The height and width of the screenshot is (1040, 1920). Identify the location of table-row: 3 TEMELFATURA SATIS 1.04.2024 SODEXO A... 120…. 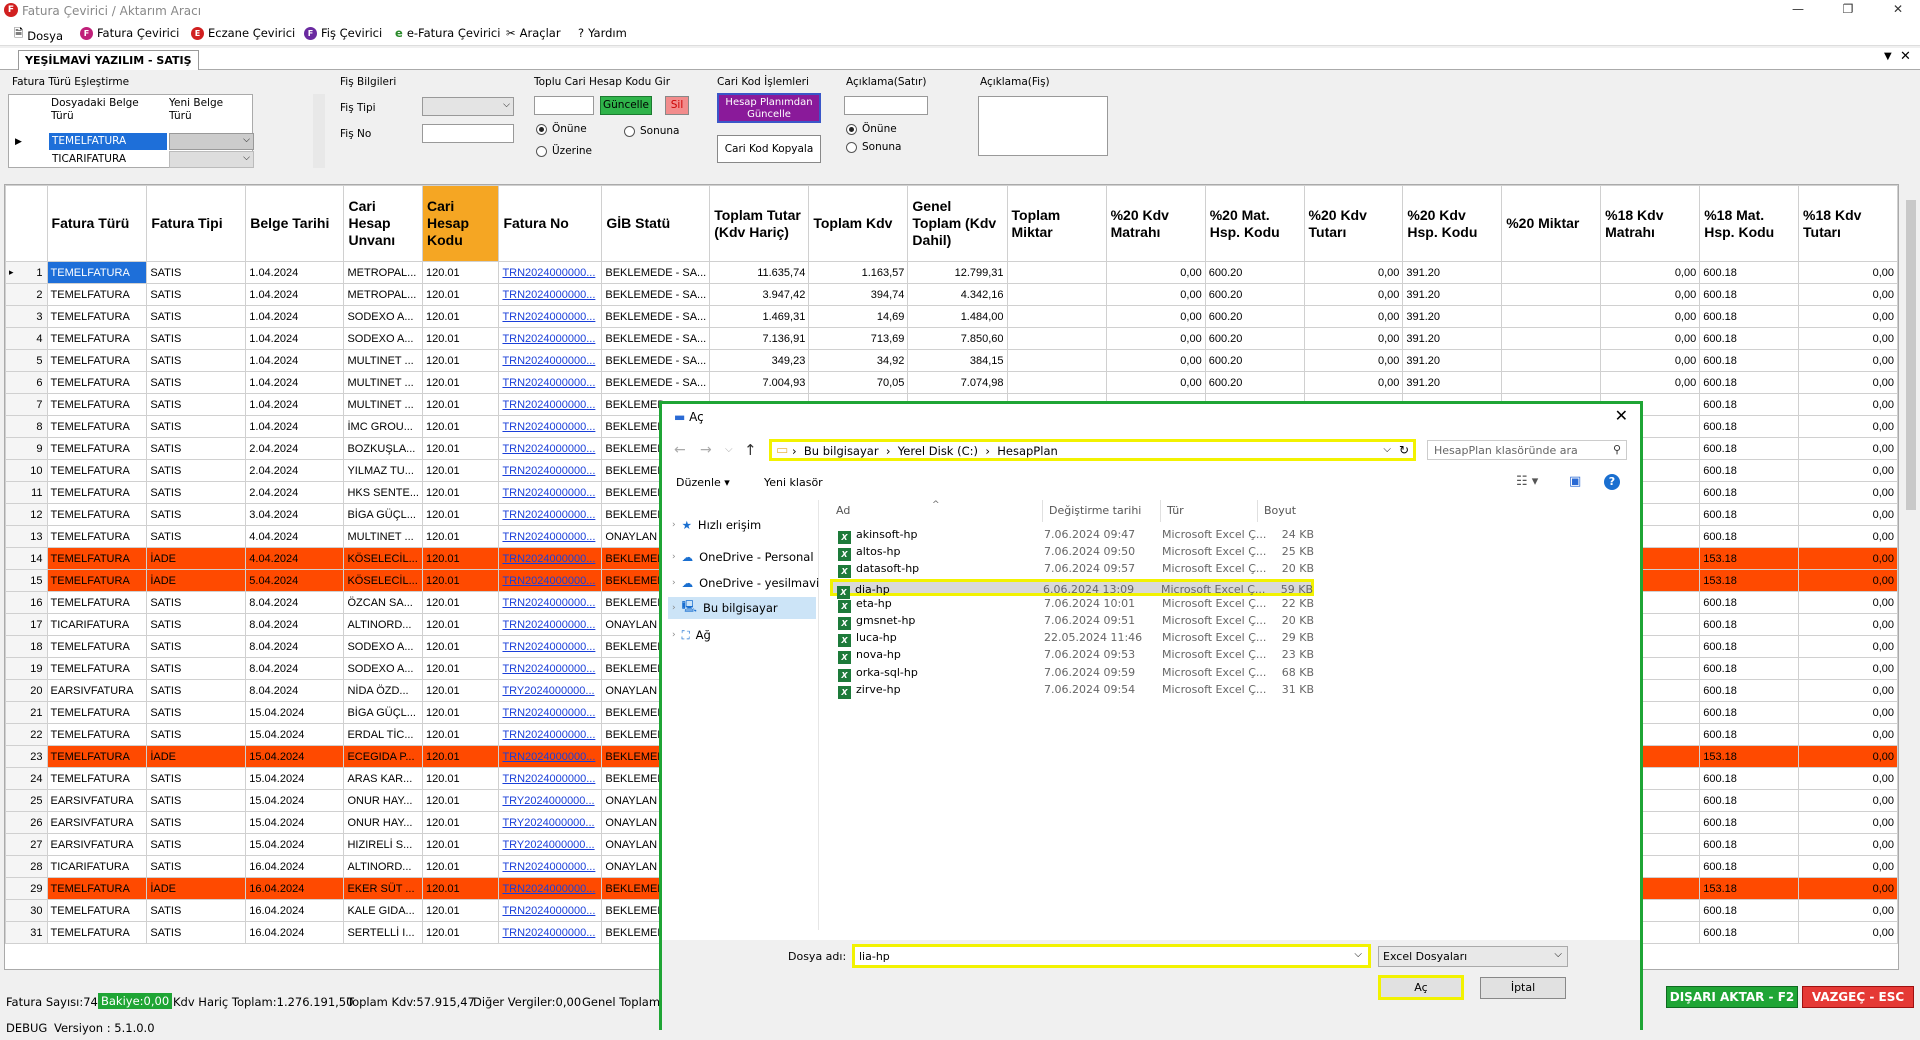
(951, 316).